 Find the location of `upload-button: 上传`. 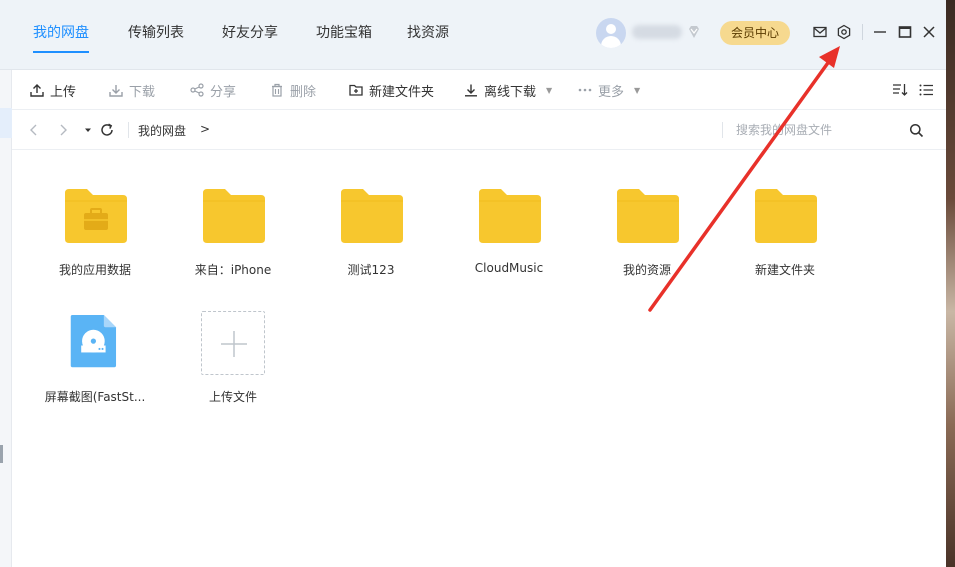

upload-button: 上传 is located at coordinates (53, 90).